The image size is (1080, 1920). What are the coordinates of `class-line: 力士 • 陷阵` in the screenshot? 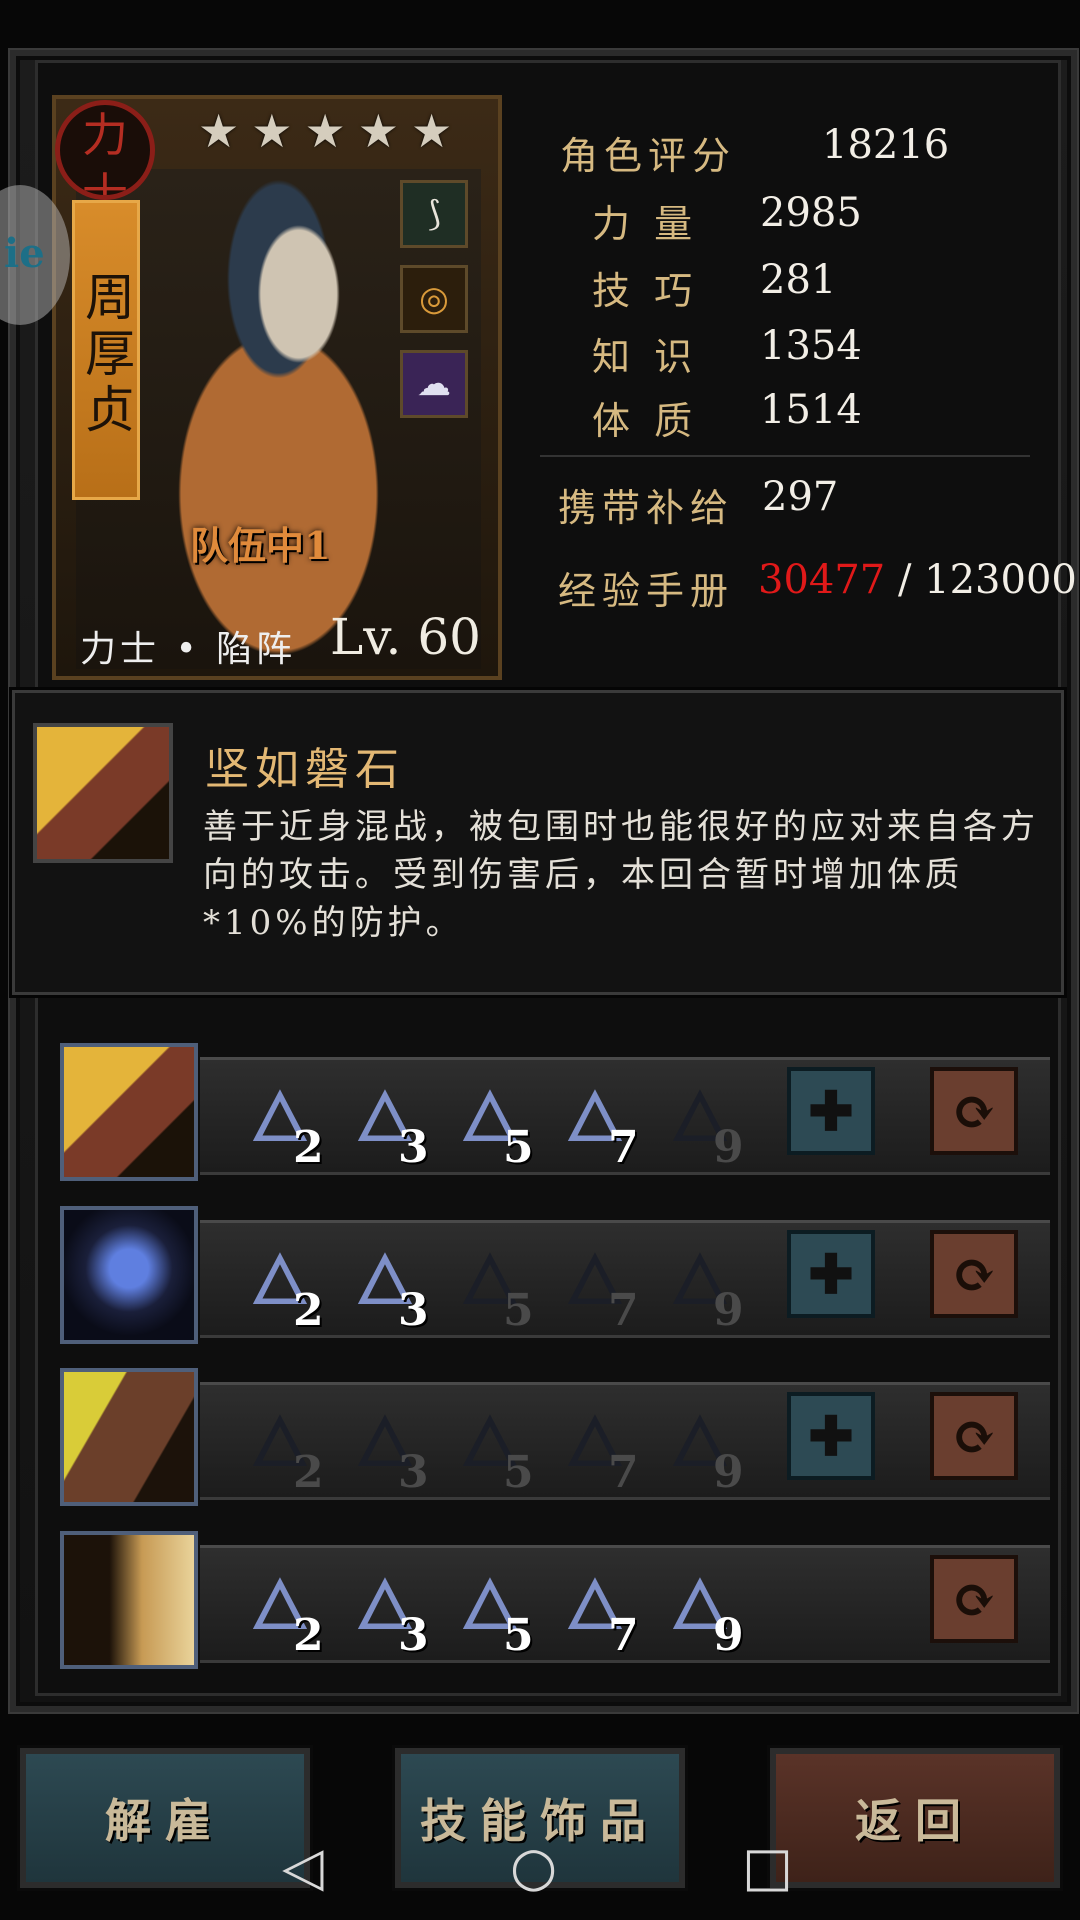 It's located at (188, 649).